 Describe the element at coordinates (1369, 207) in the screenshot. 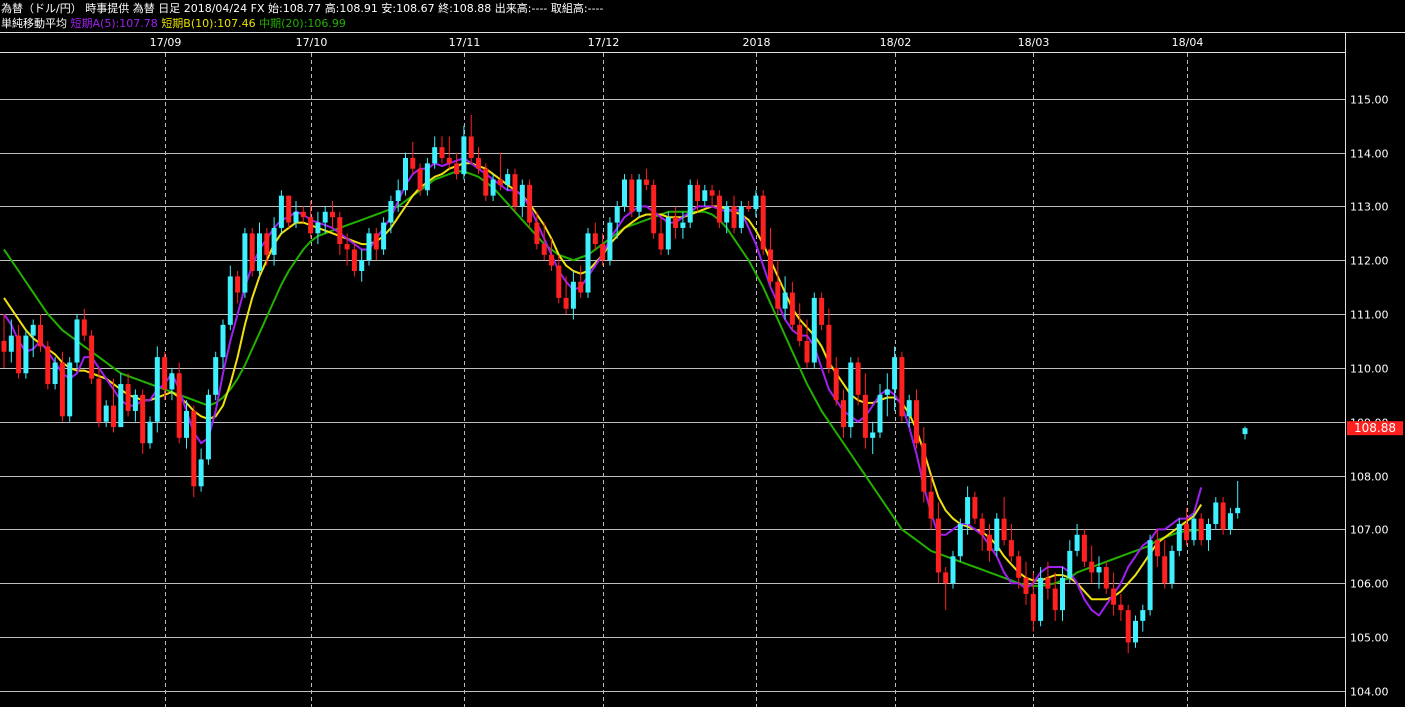

I see `y-tick-label: 113.00` at that location.